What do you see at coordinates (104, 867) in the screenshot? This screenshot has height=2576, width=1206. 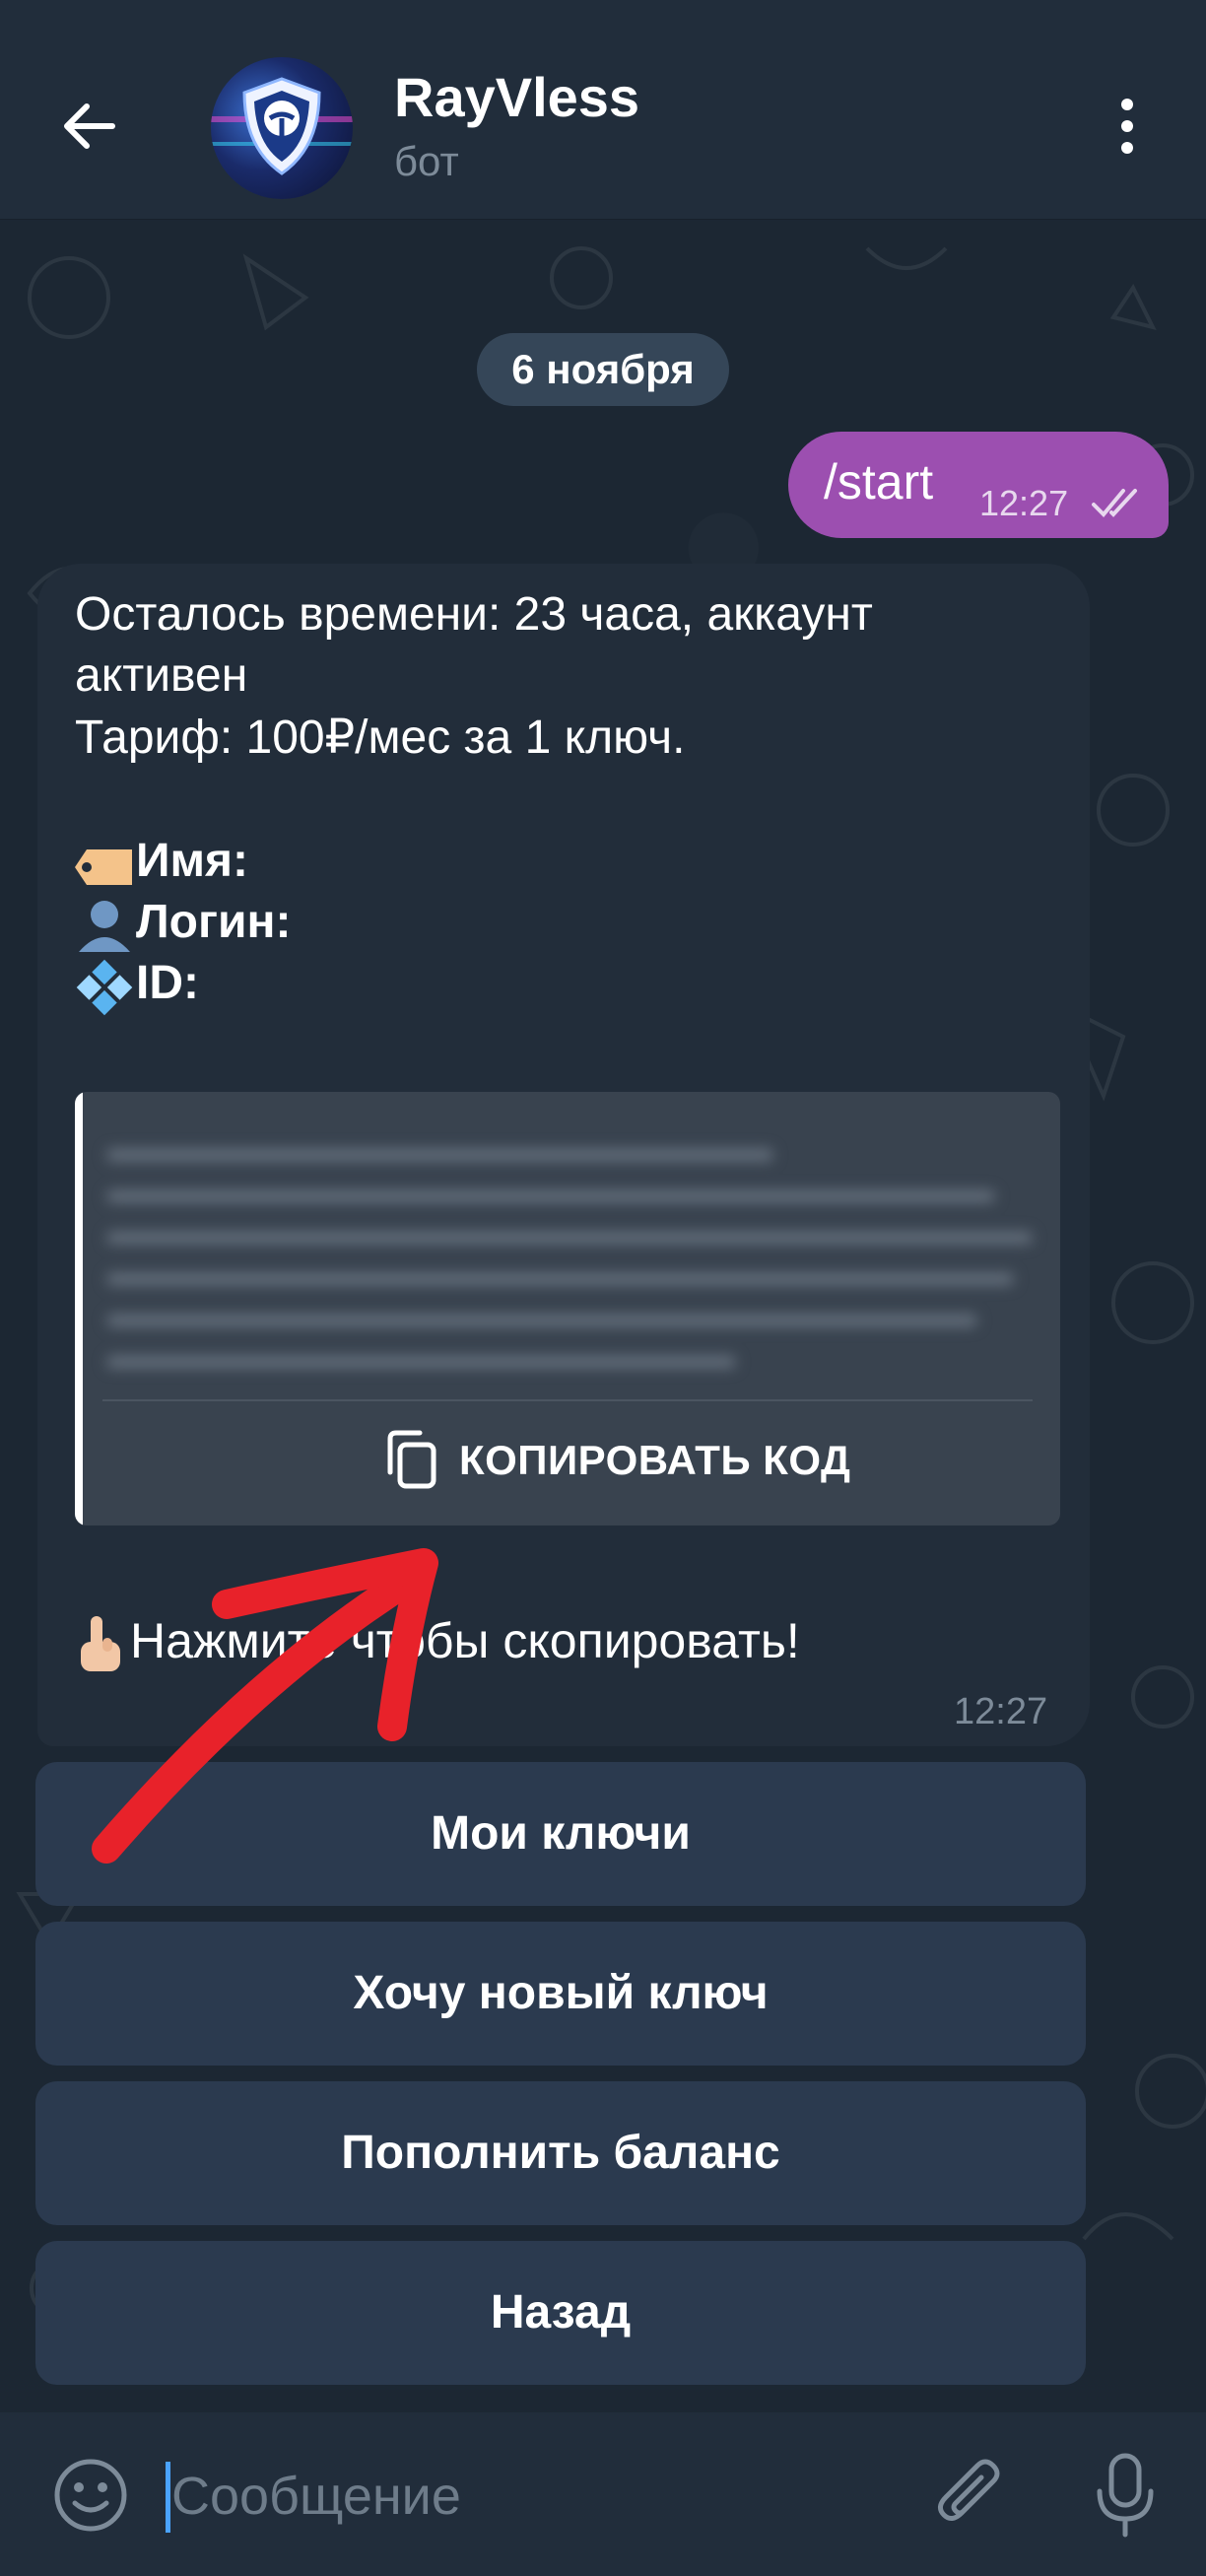 I see `label-tag-icon` at bounding box center [104, 867].